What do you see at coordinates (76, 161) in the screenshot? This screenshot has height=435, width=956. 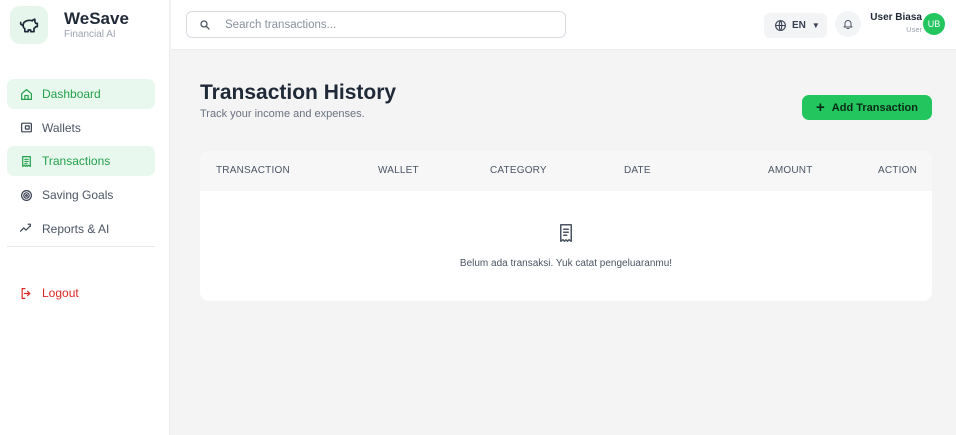 I see `sidebar-item-label: Transactions` at bounding box center [76, 161].